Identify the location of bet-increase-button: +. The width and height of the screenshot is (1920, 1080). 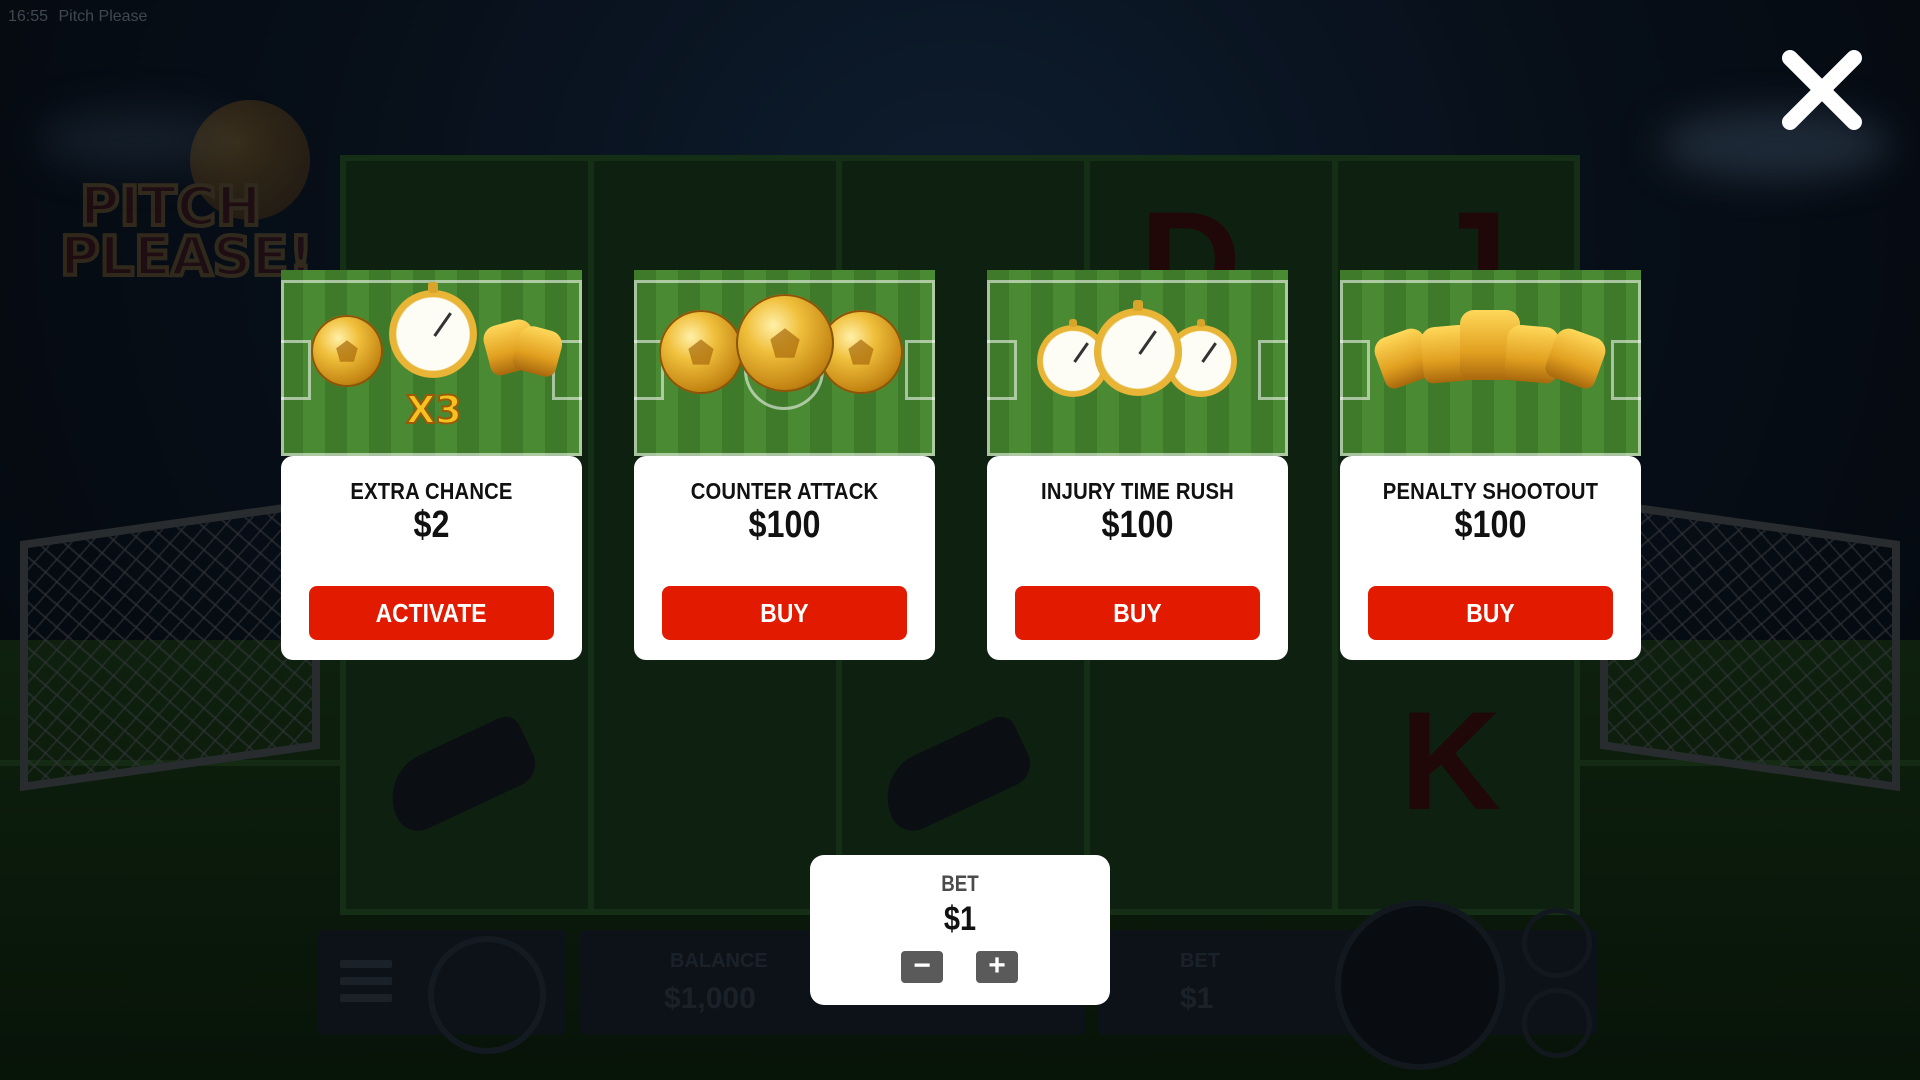
(997, 967).